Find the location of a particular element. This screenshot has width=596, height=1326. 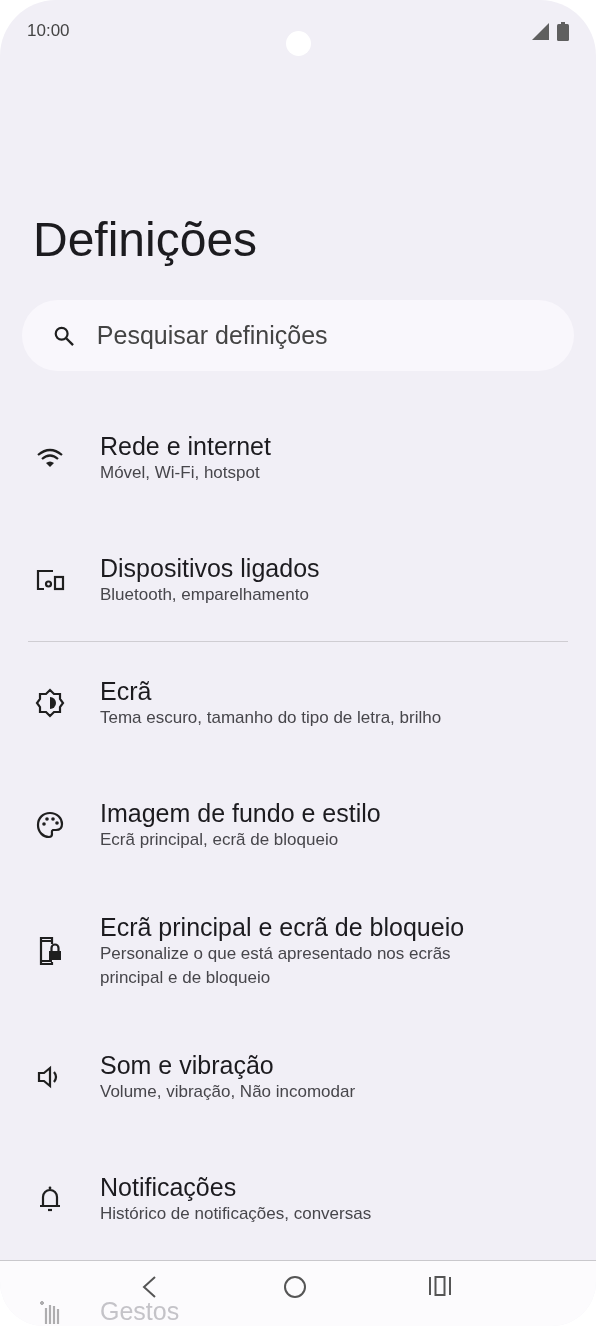

devices-icon is located at coordinates (50, 580).